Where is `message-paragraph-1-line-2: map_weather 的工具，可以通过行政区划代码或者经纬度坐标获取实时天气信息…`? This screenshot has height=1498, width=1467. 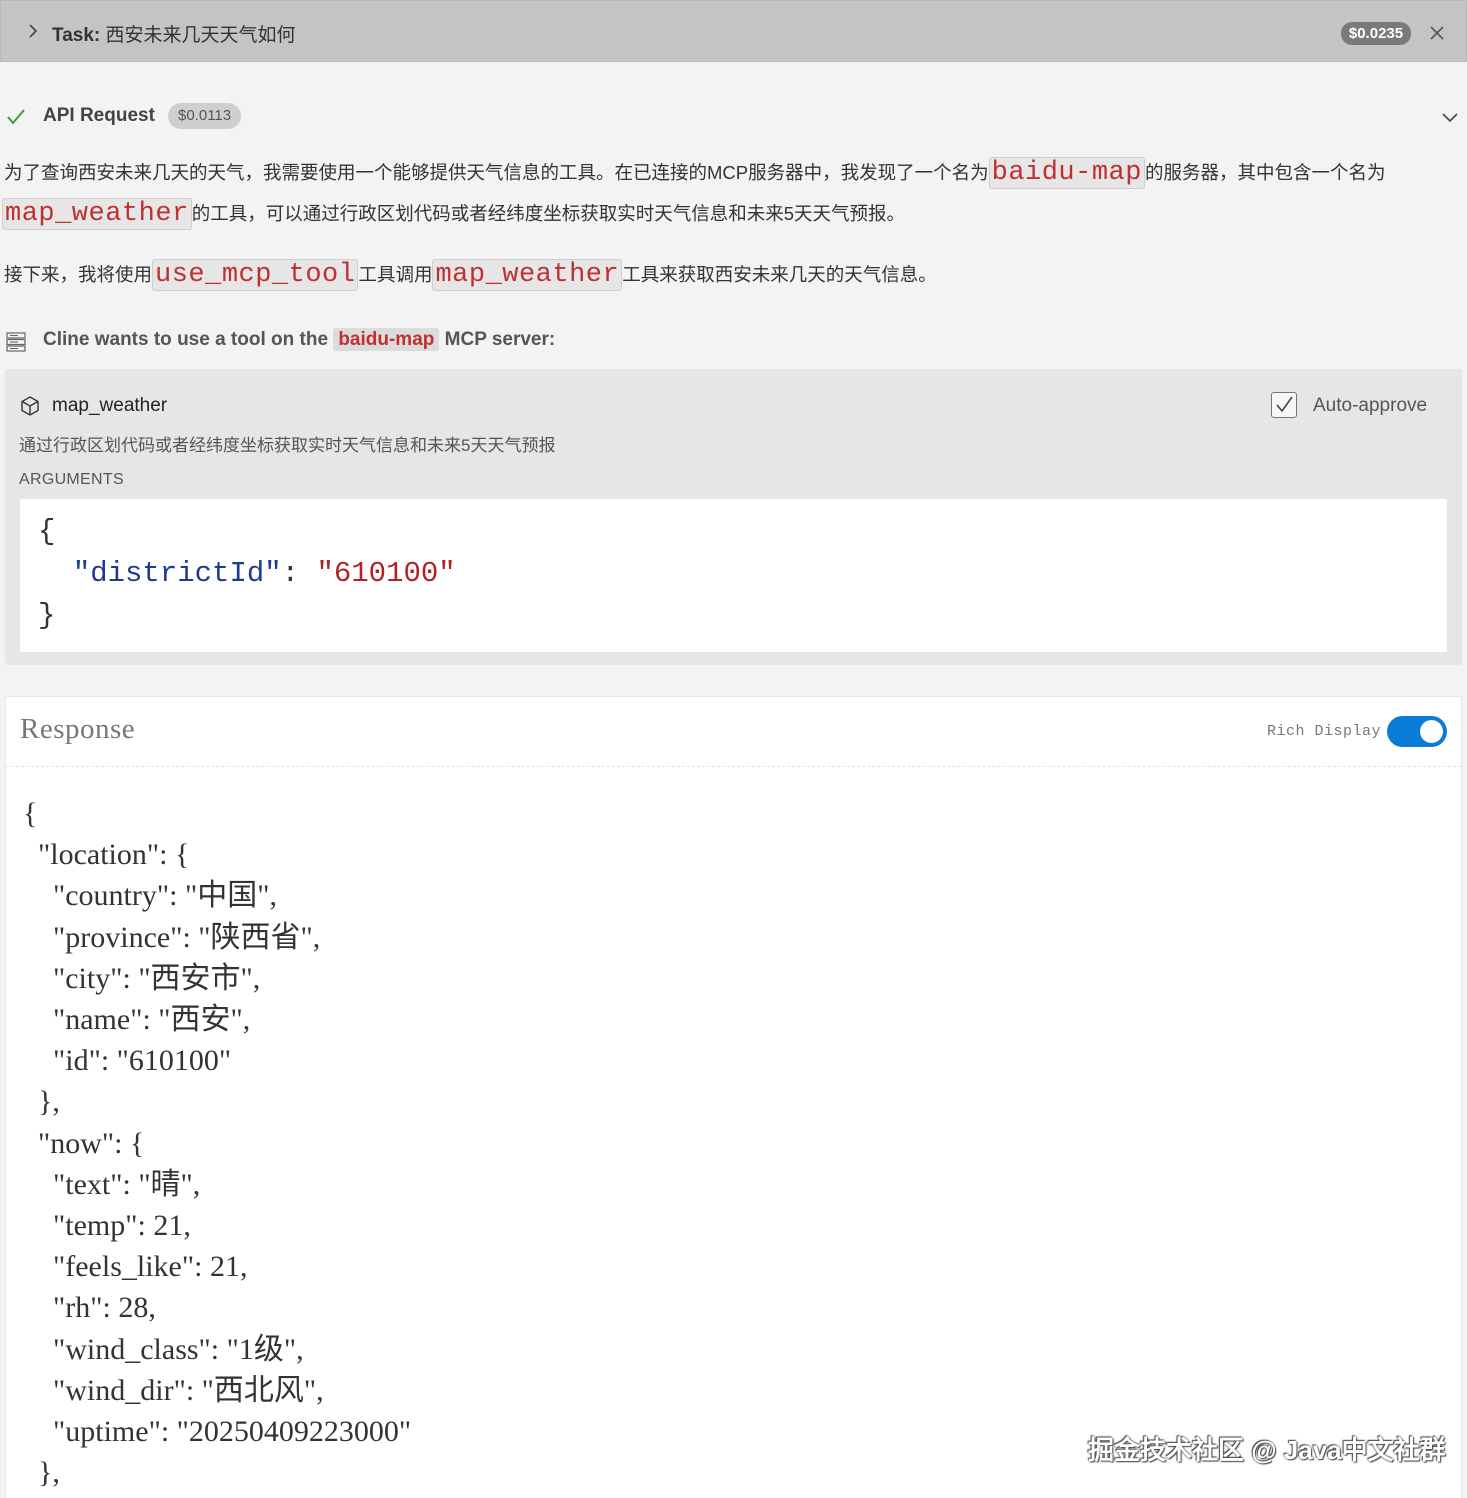 message-paragraph-1-line-2: map_weather 的工具，可以通过行政区划代码或者经纬度坐标获取实时天气信息… is located at coordinates (454, 214).